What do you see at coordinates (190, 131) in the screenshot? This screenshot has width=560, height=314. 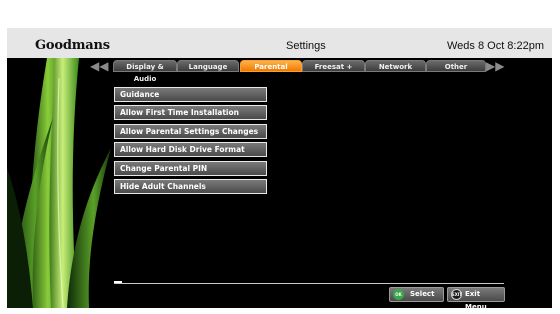 I see `menu-item-allow-parental-settings-changes: Allow Parental Settings Changes` at bounding box center [190, 131].